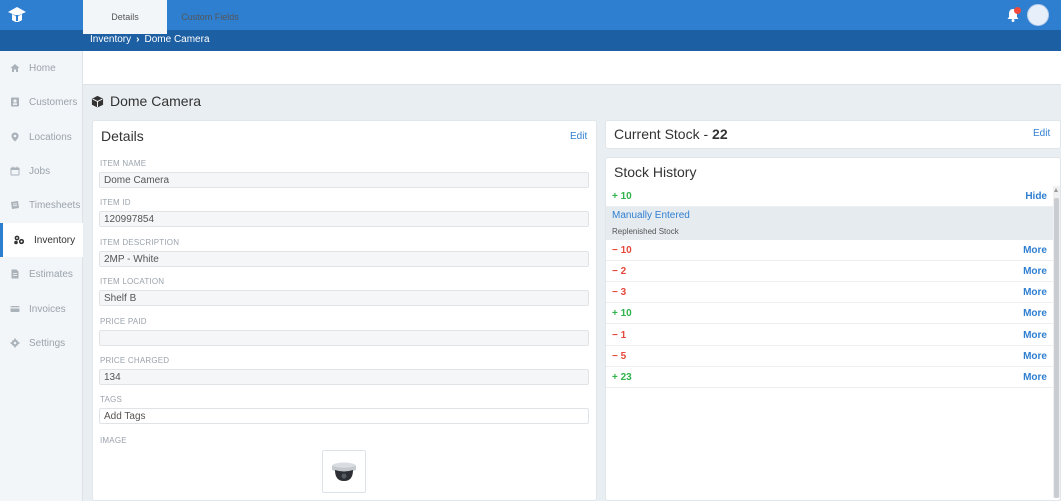 This screenshot has width=1061, height=501. I want to click on user-avatar, so click(1038, 15).